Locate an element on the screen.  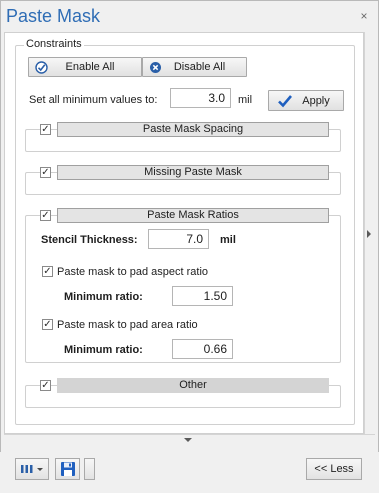
spacing-header: Paste Mask Spacing is located at coordinates (193, 129).